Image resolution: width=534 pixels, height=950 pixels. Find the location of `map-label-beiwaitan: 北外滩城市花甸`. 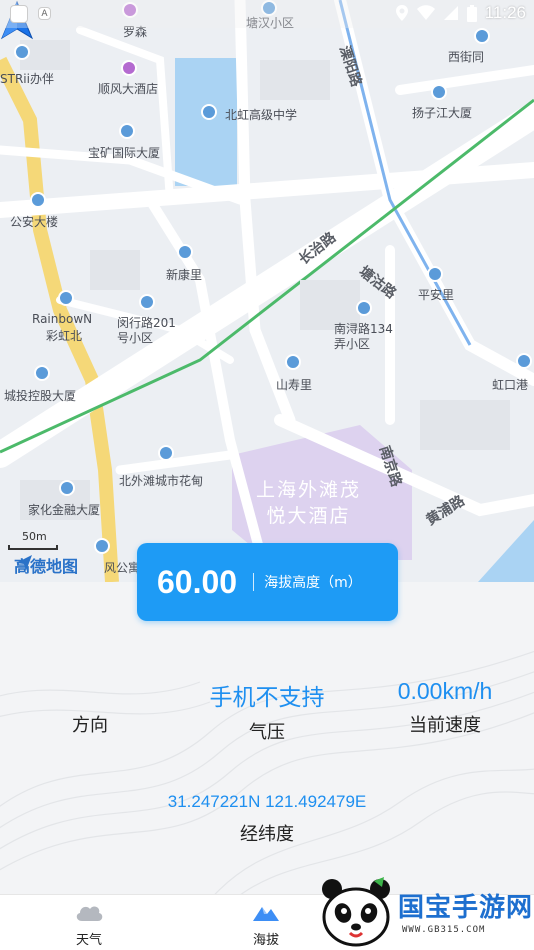

map-label-beiwaitan: 北外滩城市花甸 is located at coordinates (161, 481).